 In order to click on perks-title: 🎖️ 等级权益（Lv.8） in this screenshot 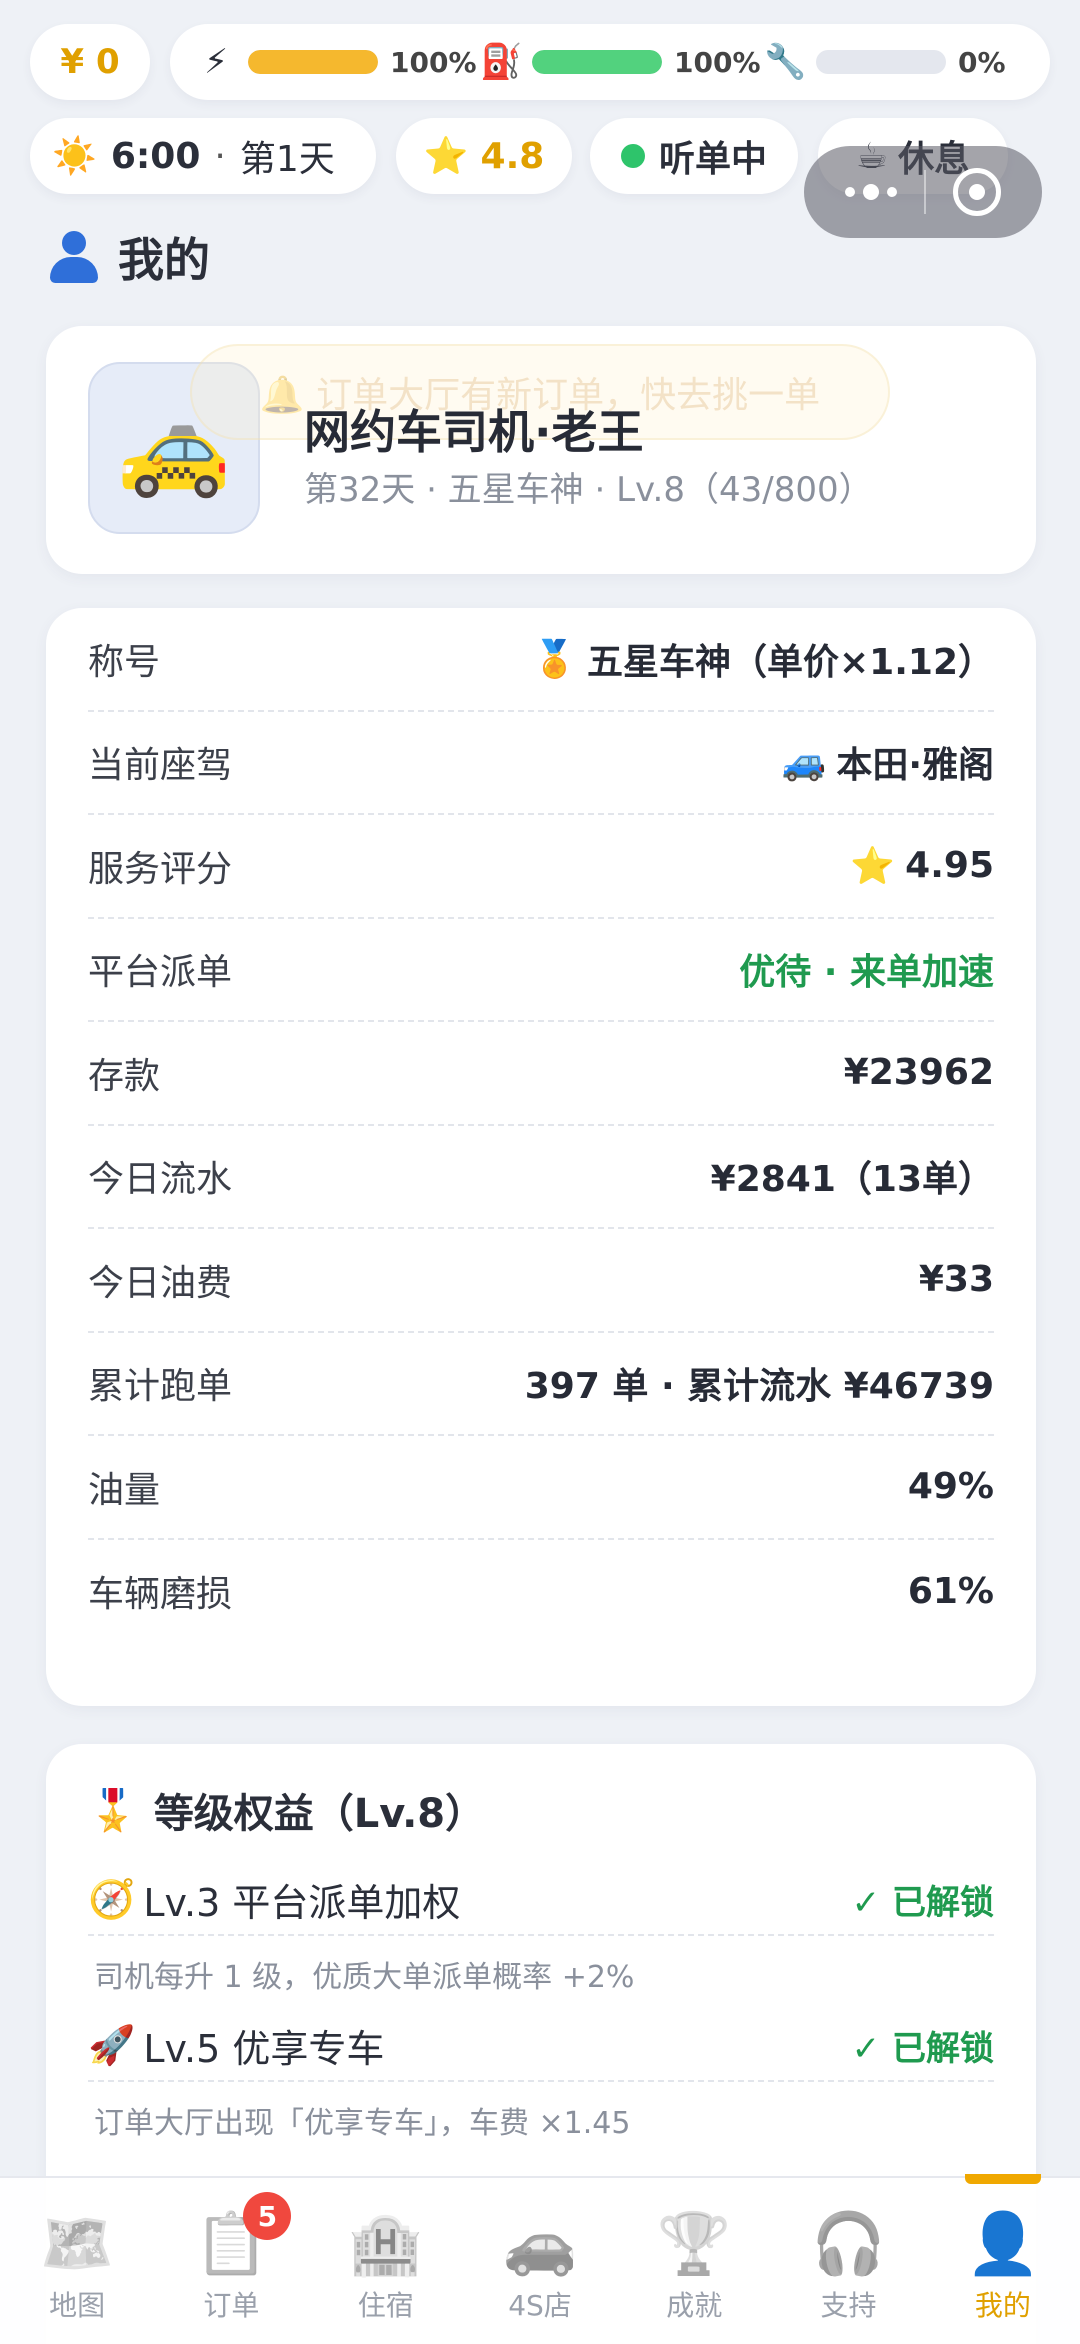, I will do `click(541, 1810)`.